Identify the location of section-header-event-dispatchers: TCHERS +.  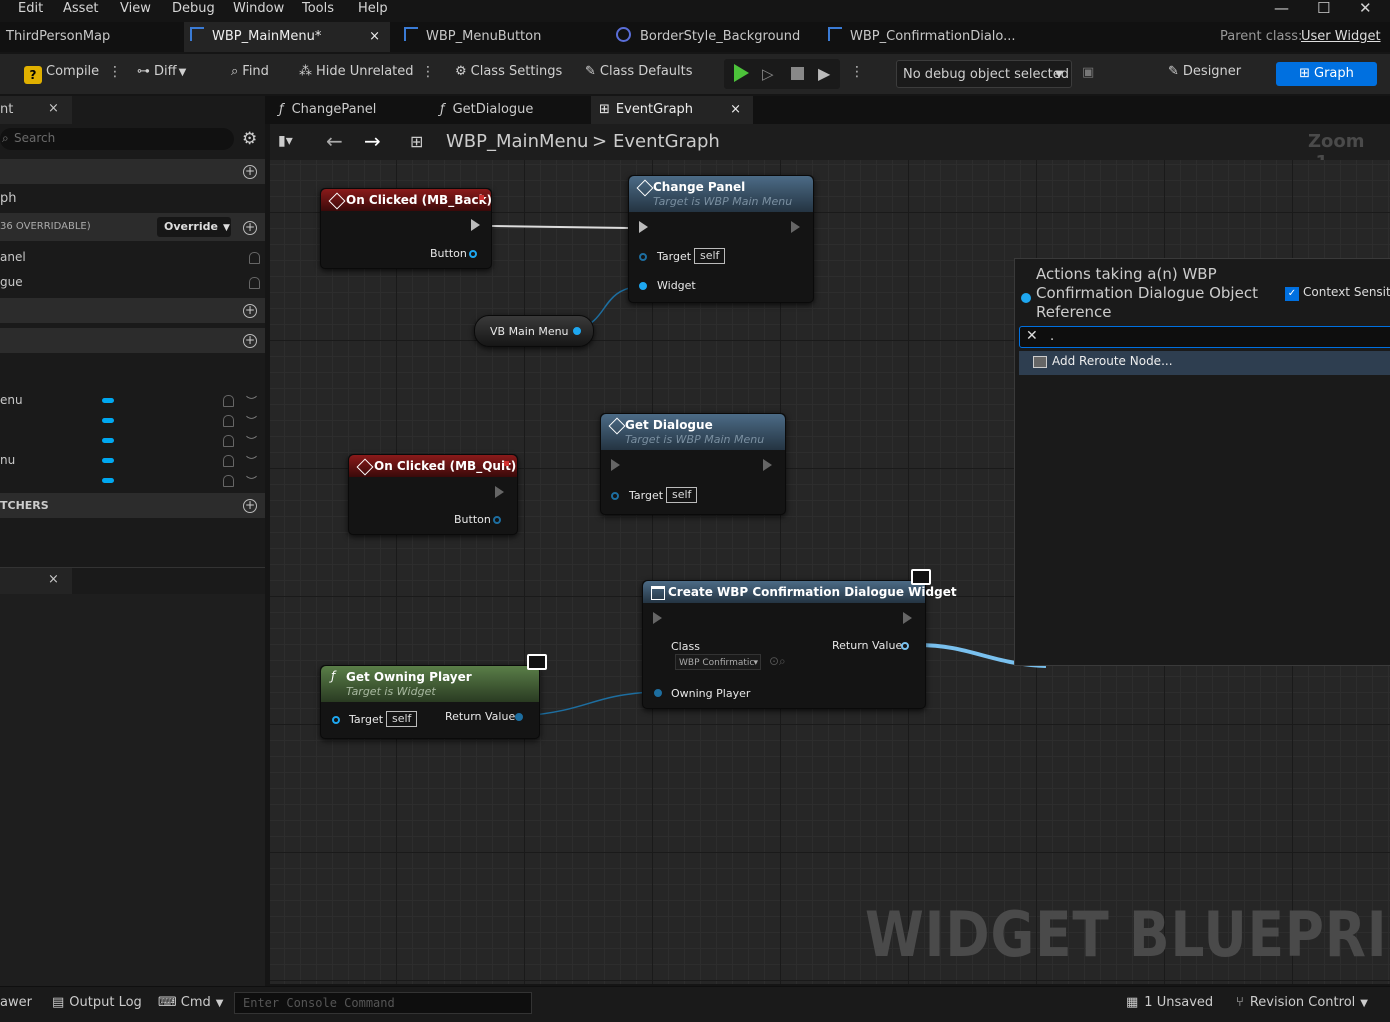
(132, 505).